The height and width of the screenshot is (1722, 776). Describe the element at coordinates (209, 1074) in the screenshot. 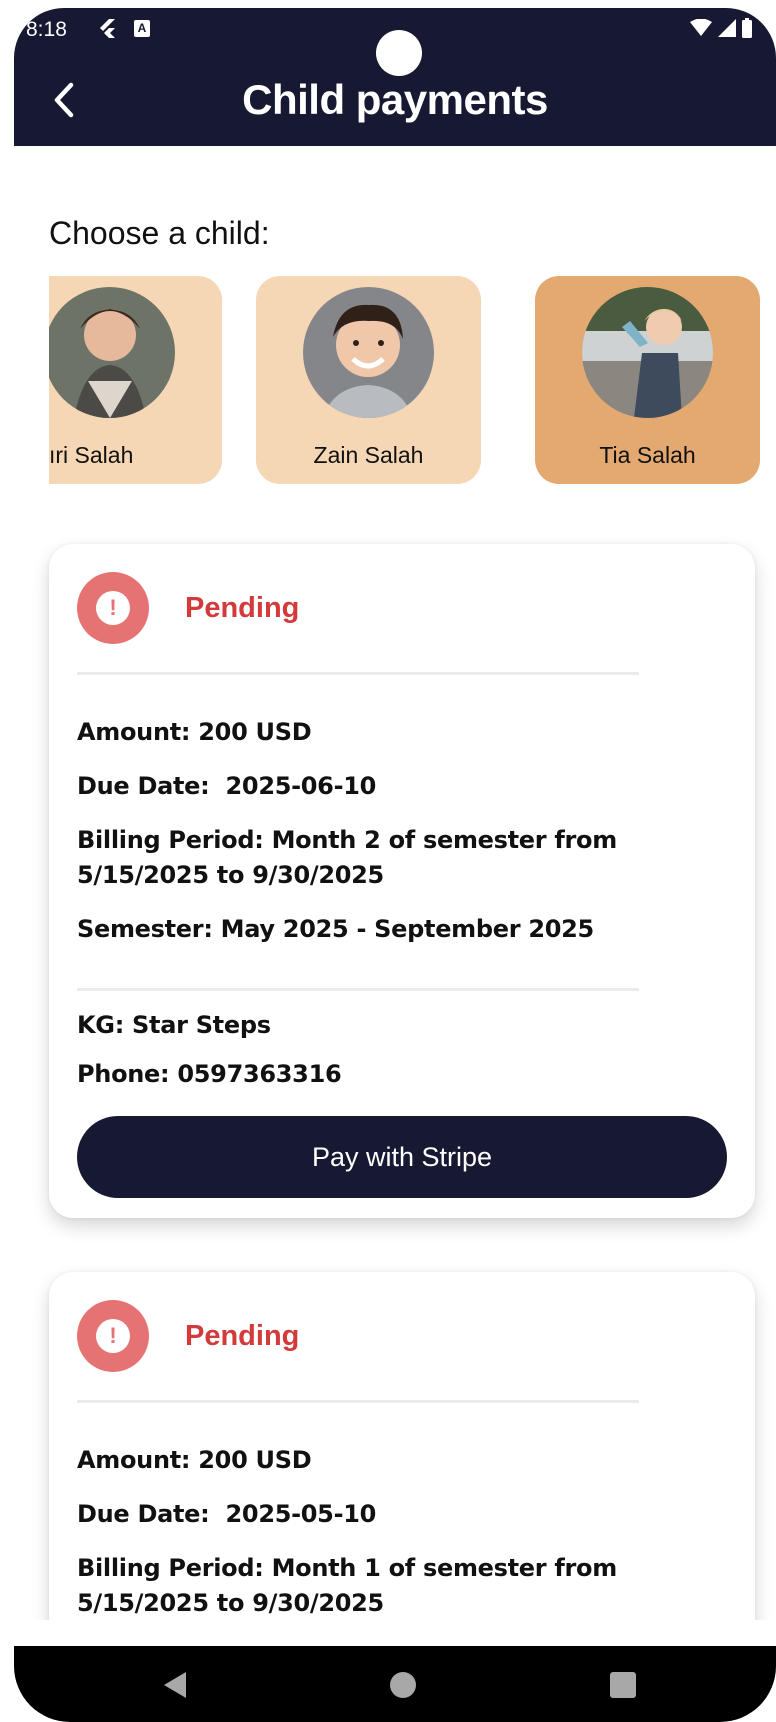

I see `phone-text: Phone: 0597363316` at that location.